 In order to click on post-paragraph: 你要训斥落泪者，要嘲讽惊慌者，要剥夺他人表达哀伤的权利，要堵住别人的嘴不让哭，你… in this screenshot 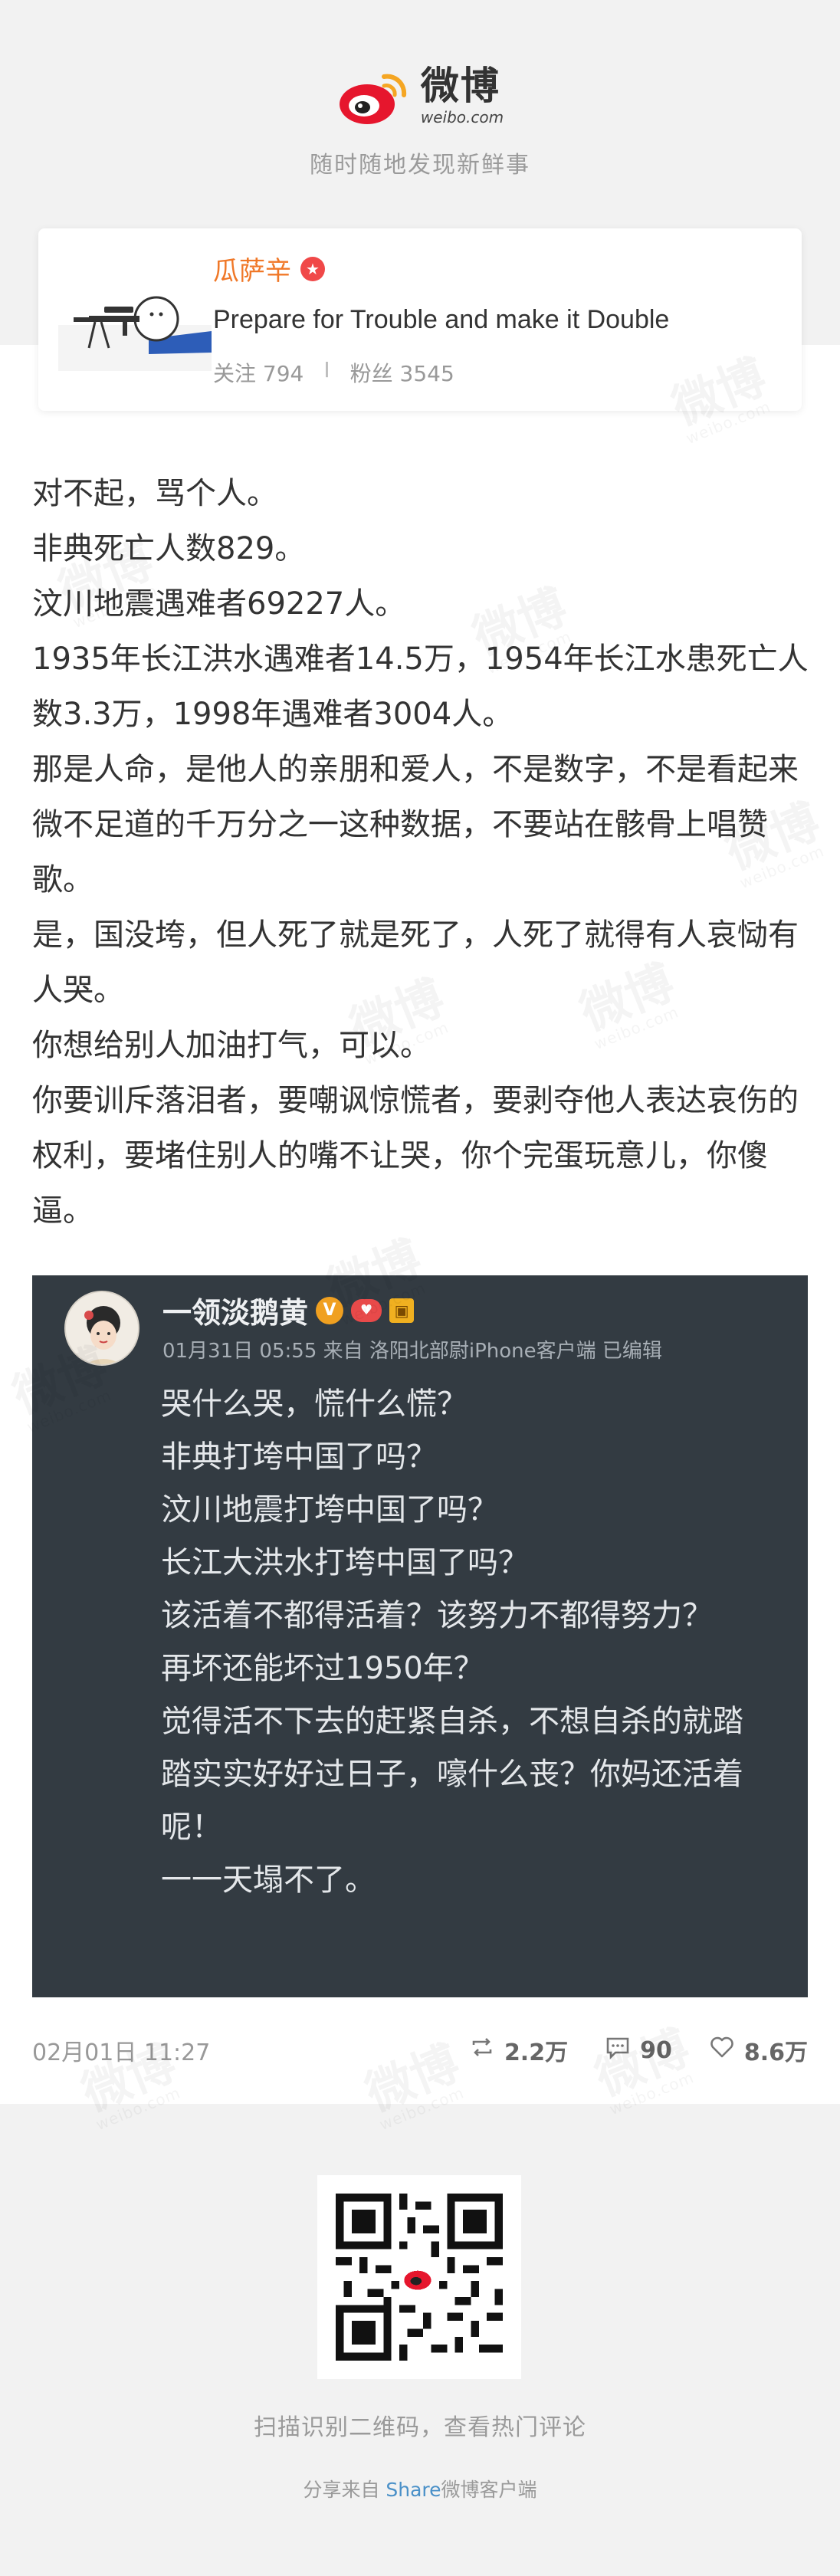, I will do `click(415, 1156)`.